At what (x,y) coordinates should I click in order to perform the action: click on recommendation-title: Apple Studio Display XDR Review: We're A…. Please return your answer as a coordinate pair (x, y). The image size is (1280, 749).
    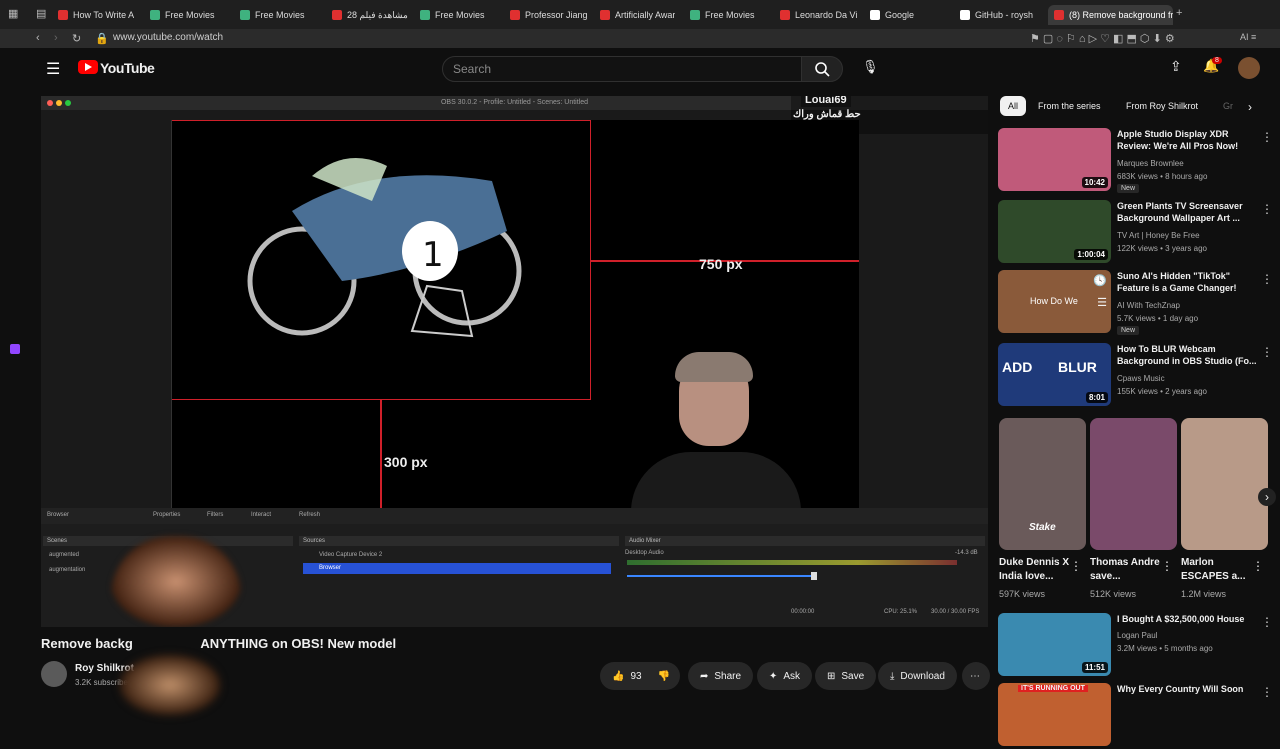
    Looking at the image, I should click on (1187, 140).